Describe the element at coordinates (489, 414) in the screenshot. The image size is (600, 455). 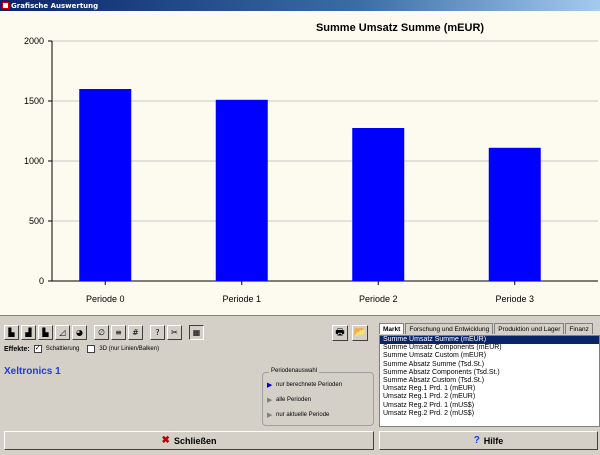
I see `list-item: Umsatz Reg.2 Prd. 2 (mUS$)` at that location.